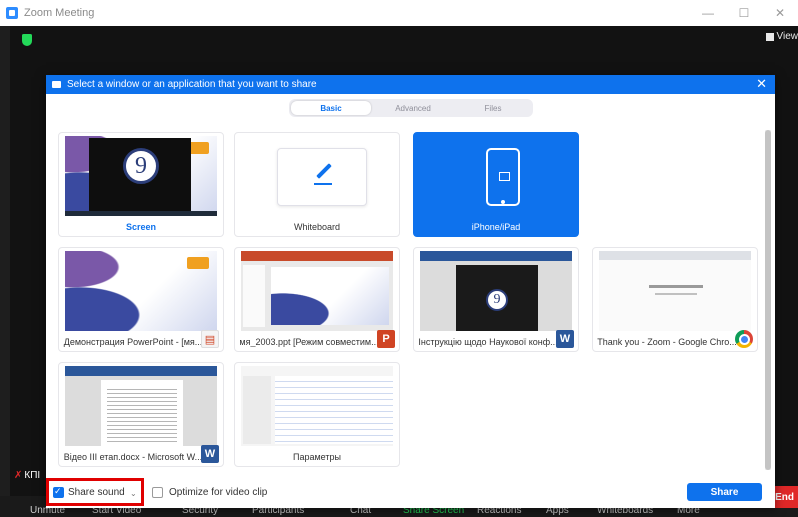 The image size is (798, 517). I want to click on share-button: Share, so click(724, 492).